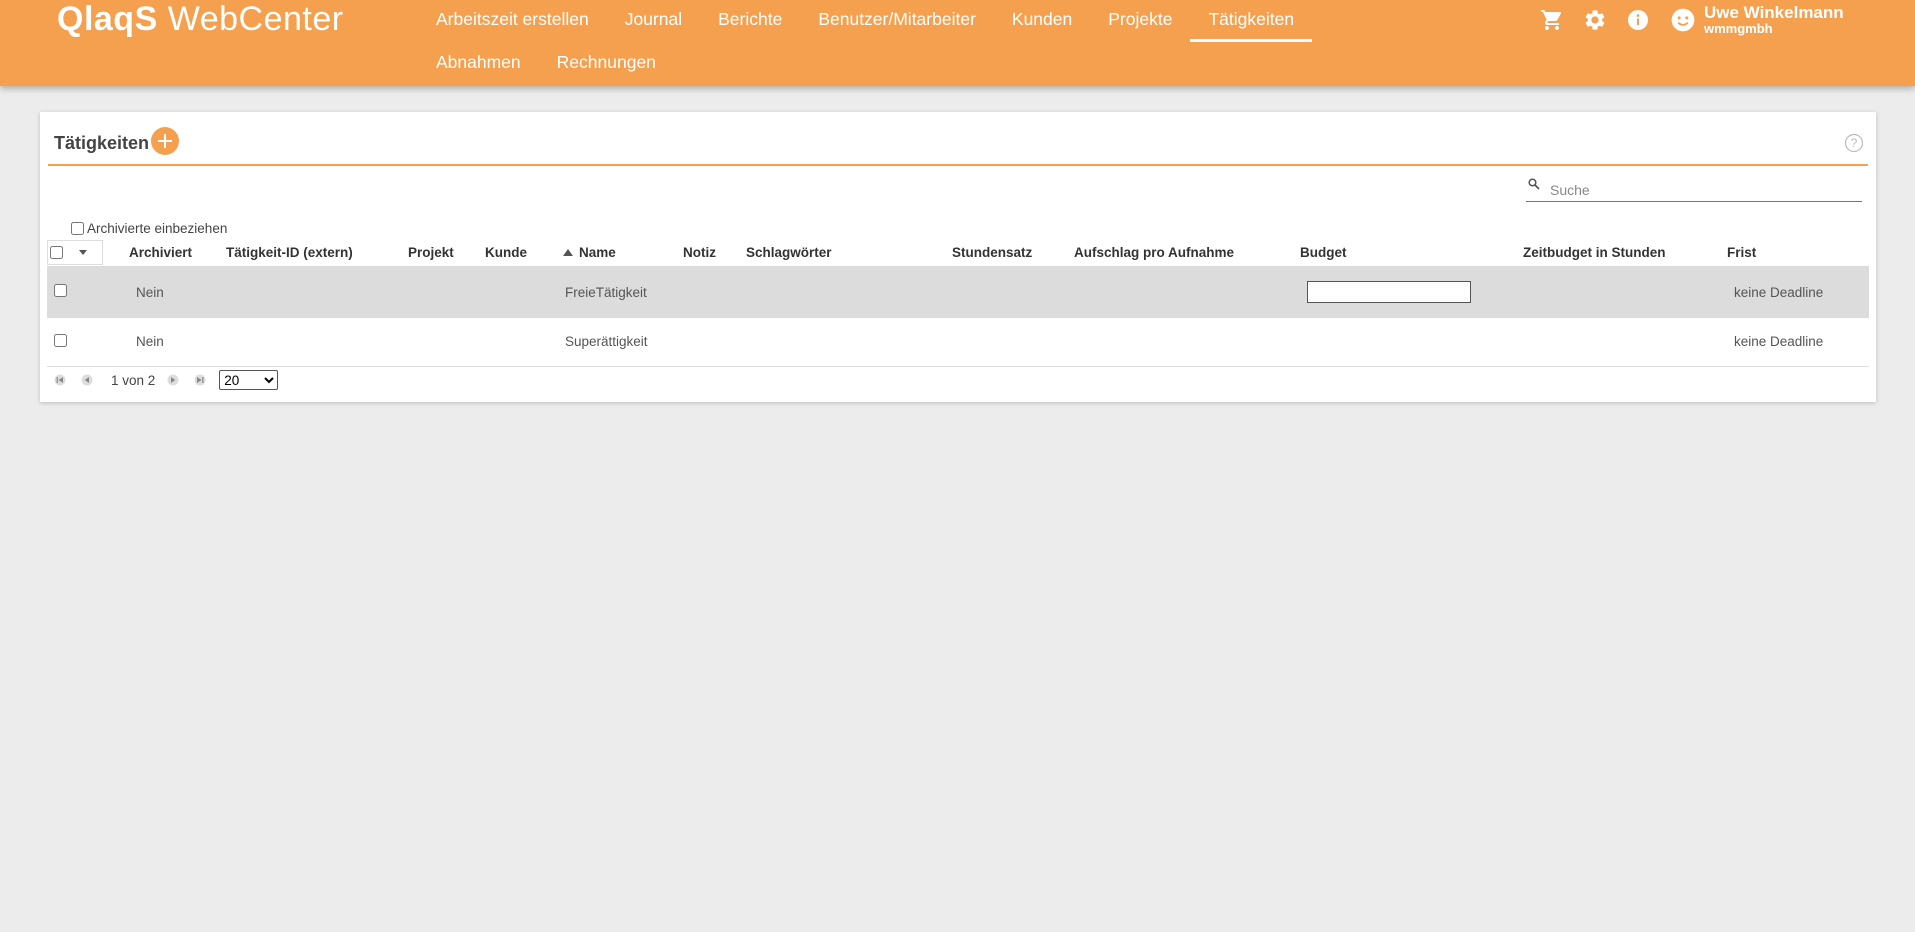  What do you see at coordinates (1625, 252) in the screenshot?
I see `col-zeitbudget: Zeitbudget in Stunden` at bounding box center [1625, 252].